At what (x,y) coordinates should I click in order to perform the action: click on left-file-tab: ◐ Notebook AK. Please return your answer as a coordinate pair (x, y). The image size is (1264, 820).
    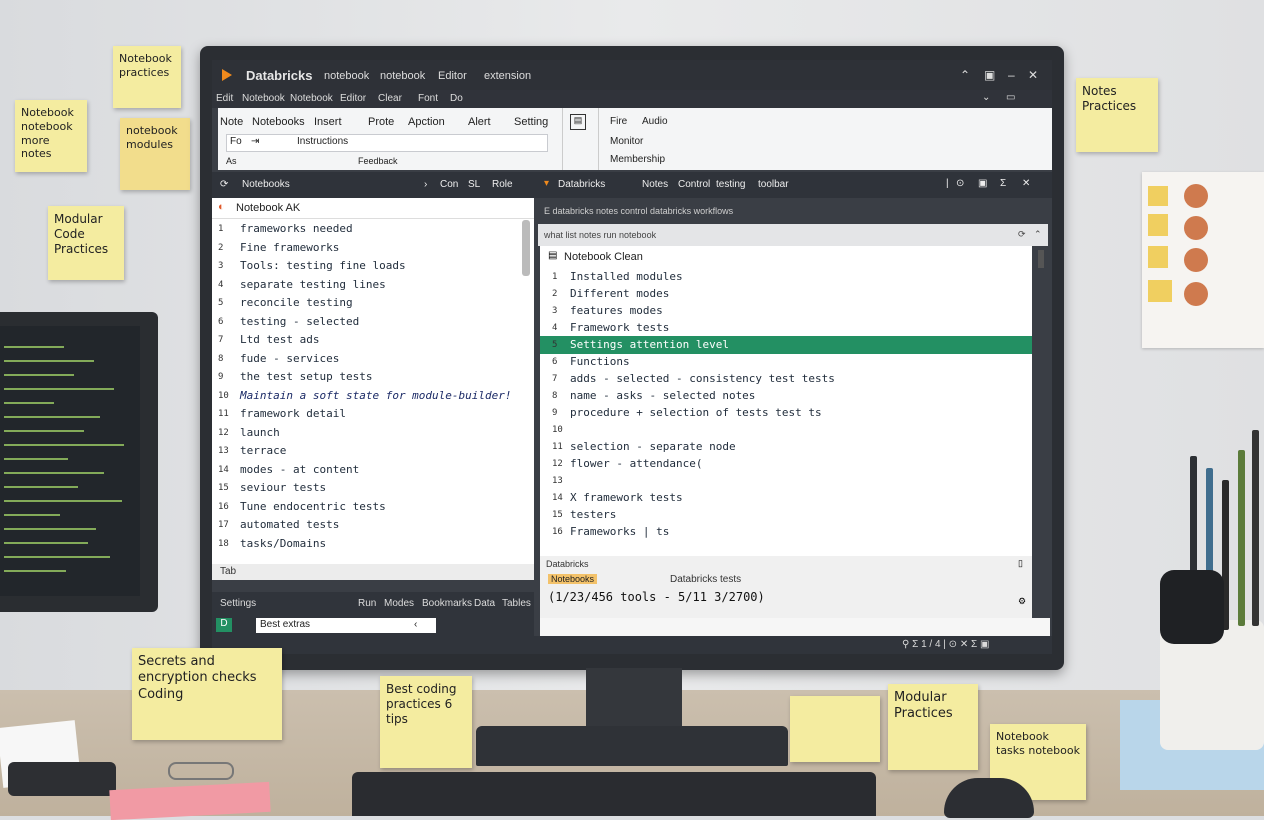
    Looking at the image, I should click on (373, 208).